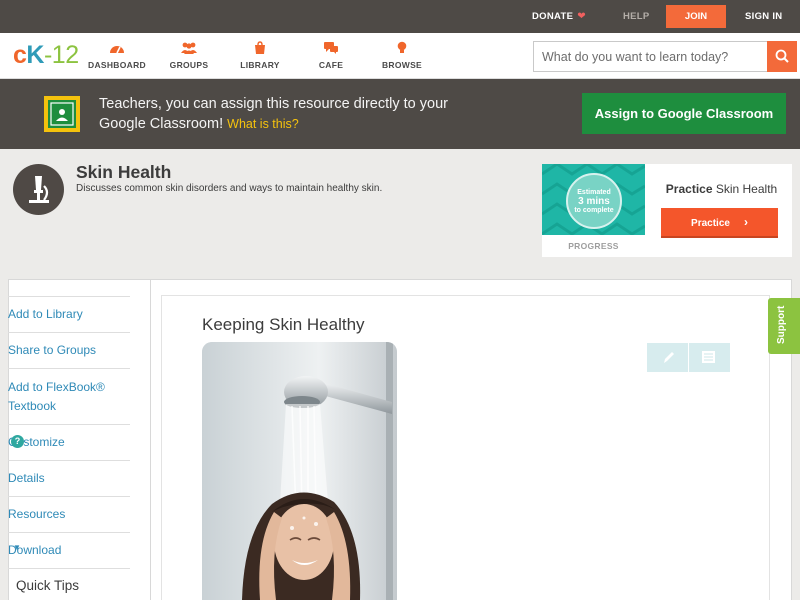  I want to click on pencil-icon, so click(668, 357).